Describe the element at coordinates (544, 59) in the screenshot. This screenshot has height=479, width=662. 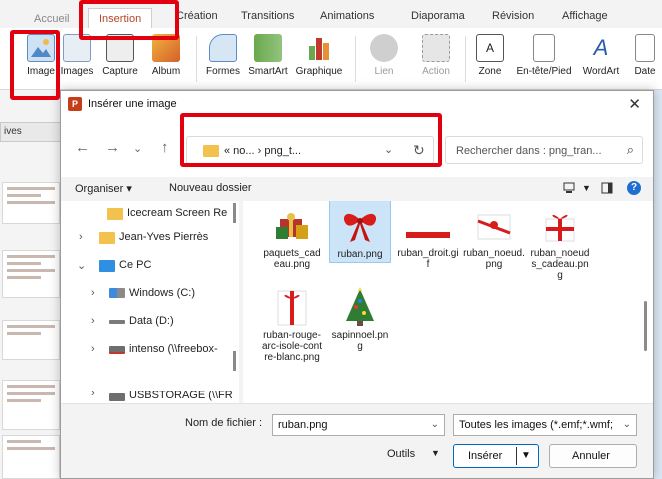
I see `header-footer-button: En-tête/Pied` at that location.